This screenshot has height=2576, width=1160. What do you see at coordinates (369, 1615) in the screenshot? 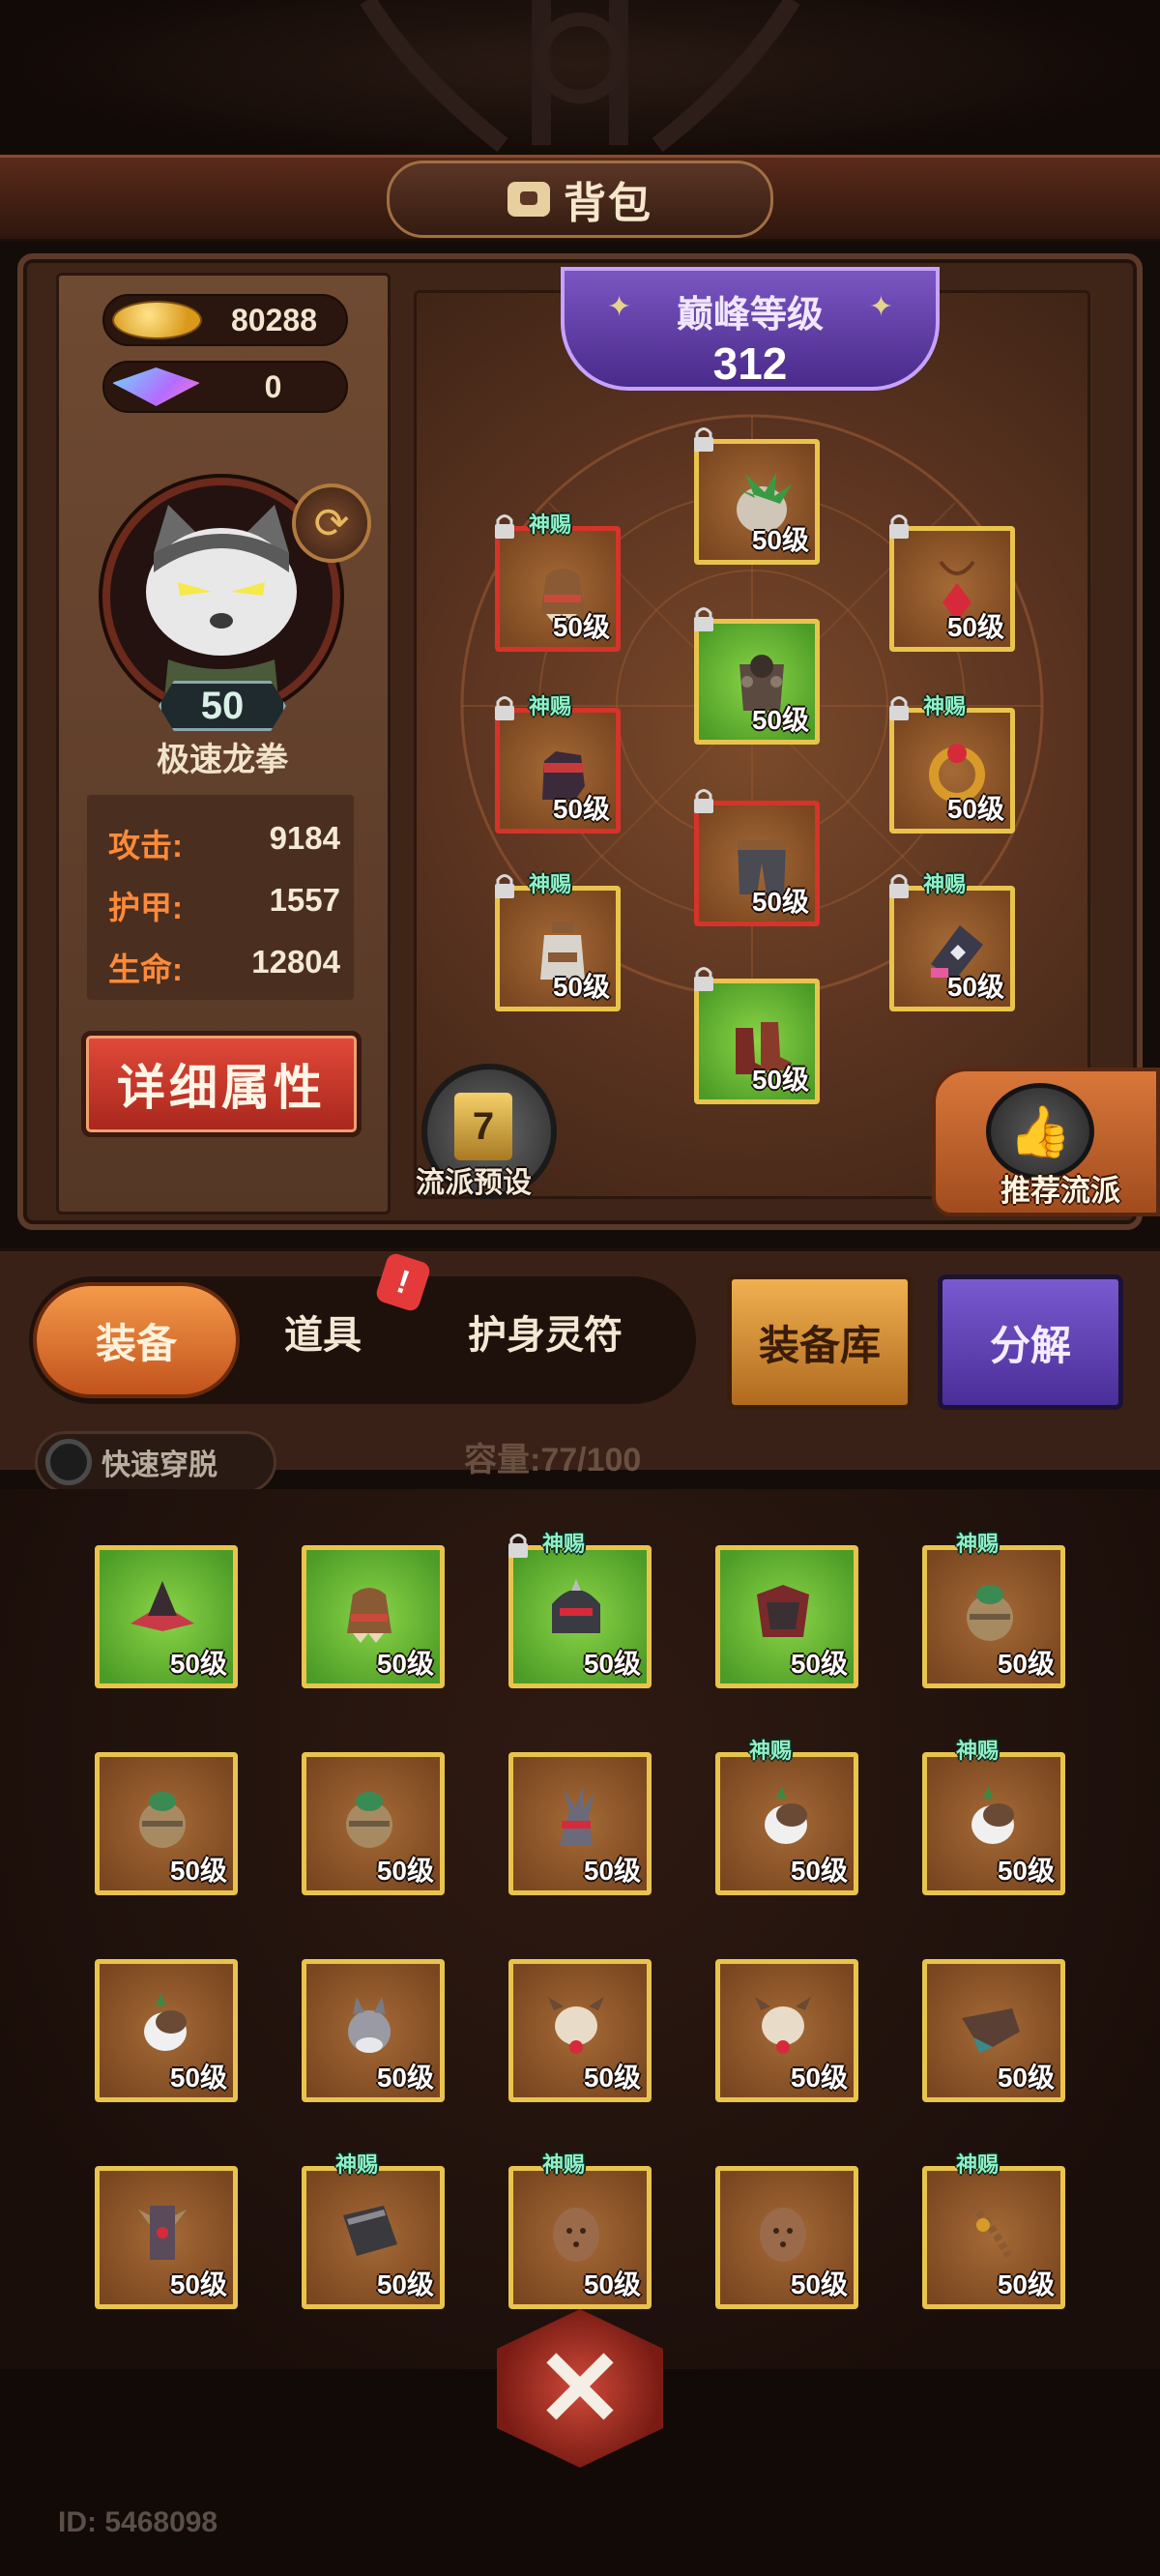
I see `gauntlet-icon` at bounding box center [369, 1615].